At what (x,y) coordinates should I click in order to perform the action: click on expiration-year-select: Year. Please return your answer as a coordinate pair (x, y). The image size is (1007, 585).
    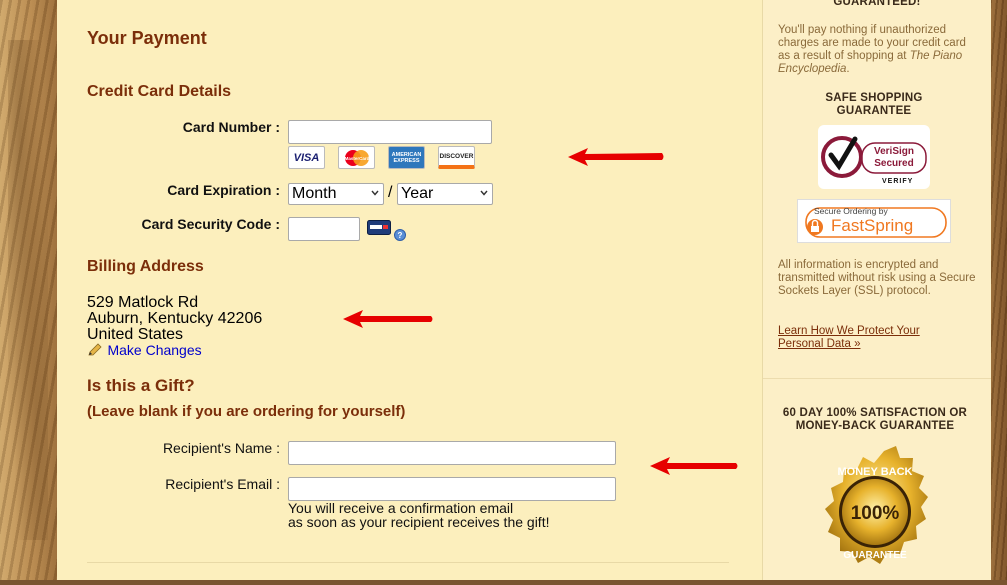
    Looking at the image, I should click on (445, 194).